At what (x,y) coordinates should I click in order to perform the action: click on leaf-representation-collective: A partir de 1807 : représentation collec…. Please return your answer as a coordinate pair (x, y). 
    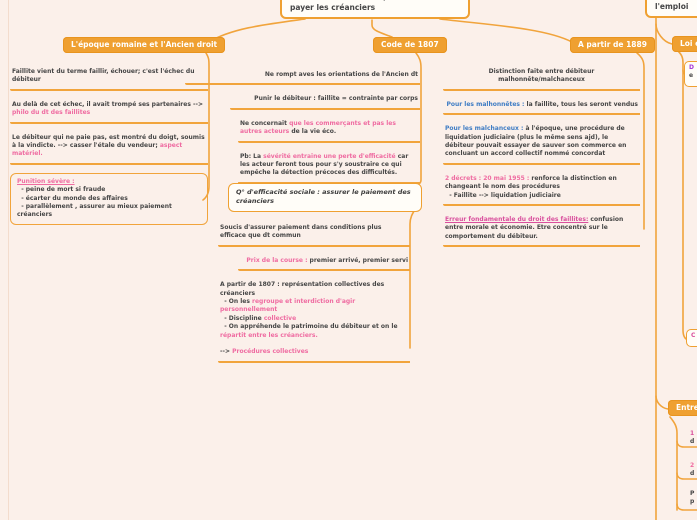
    Looking at the image, I should click on (314, 321).